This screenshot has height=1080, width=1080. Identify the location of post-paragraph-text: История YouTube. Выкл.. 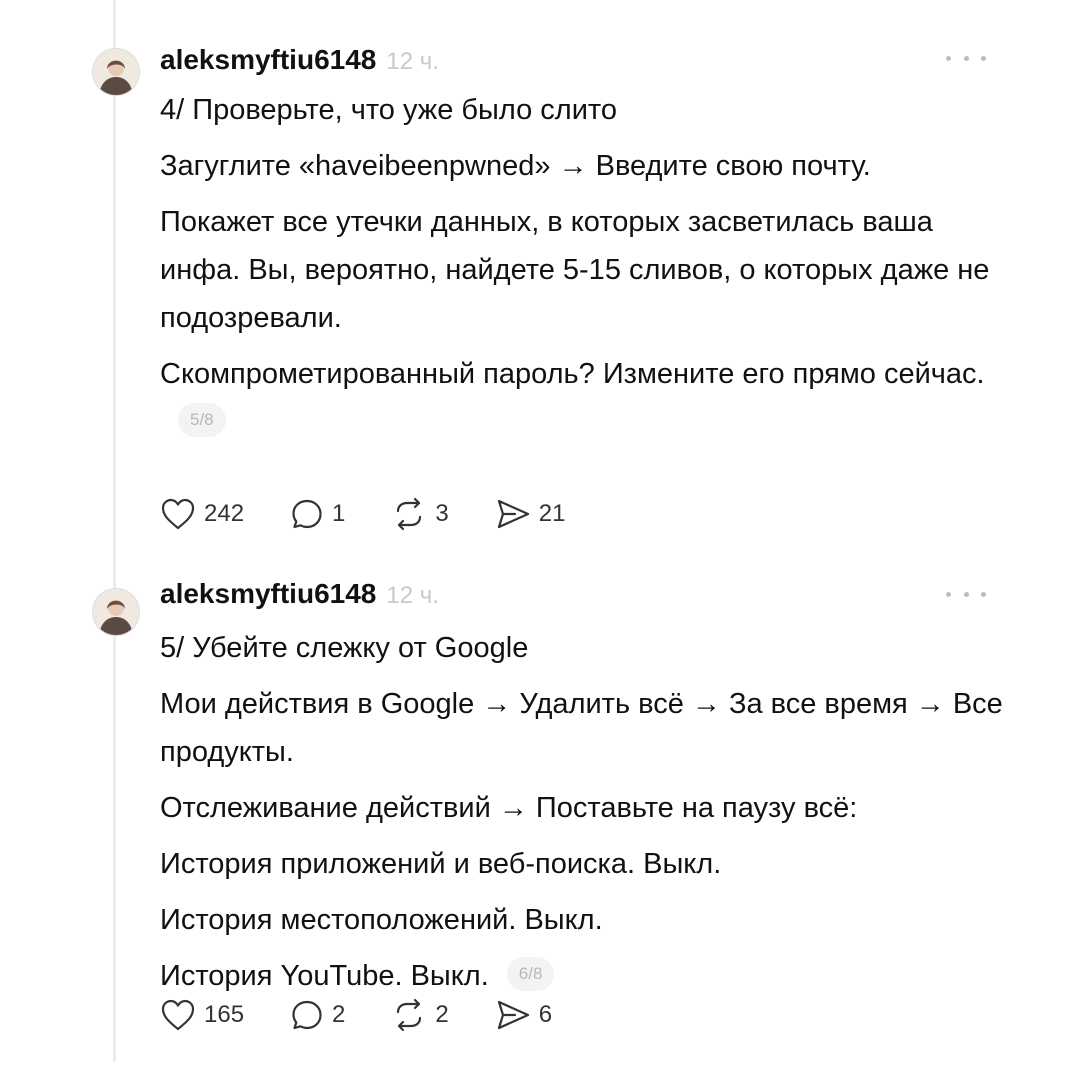
(324, 976).